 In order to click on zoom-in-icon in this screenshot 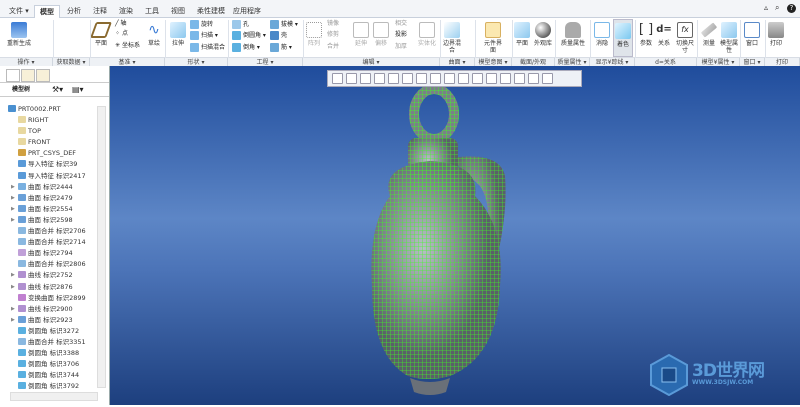, I will do `click(351, 78)`.